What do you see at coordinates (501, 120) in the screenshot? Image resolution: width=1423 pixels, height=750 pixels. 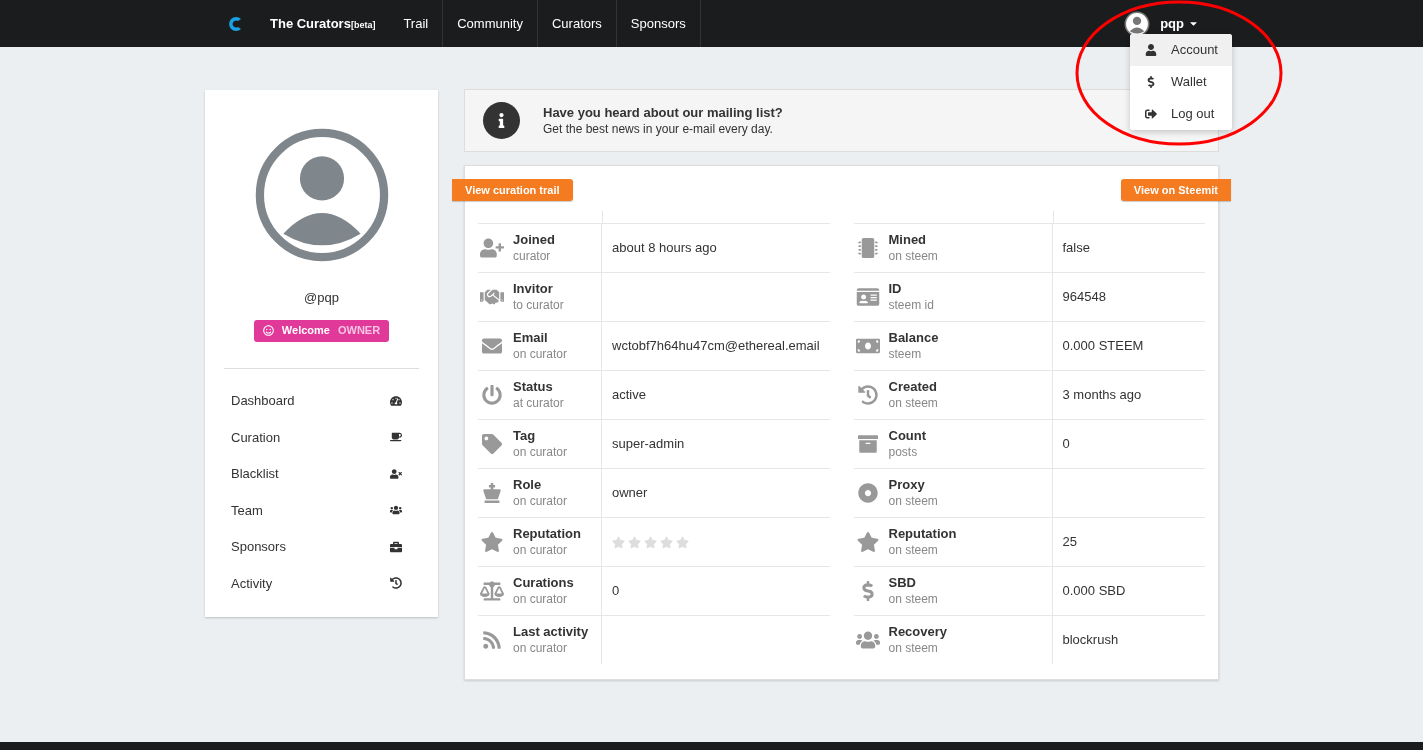 I see `info-icon` at bounding box center [501, 120].